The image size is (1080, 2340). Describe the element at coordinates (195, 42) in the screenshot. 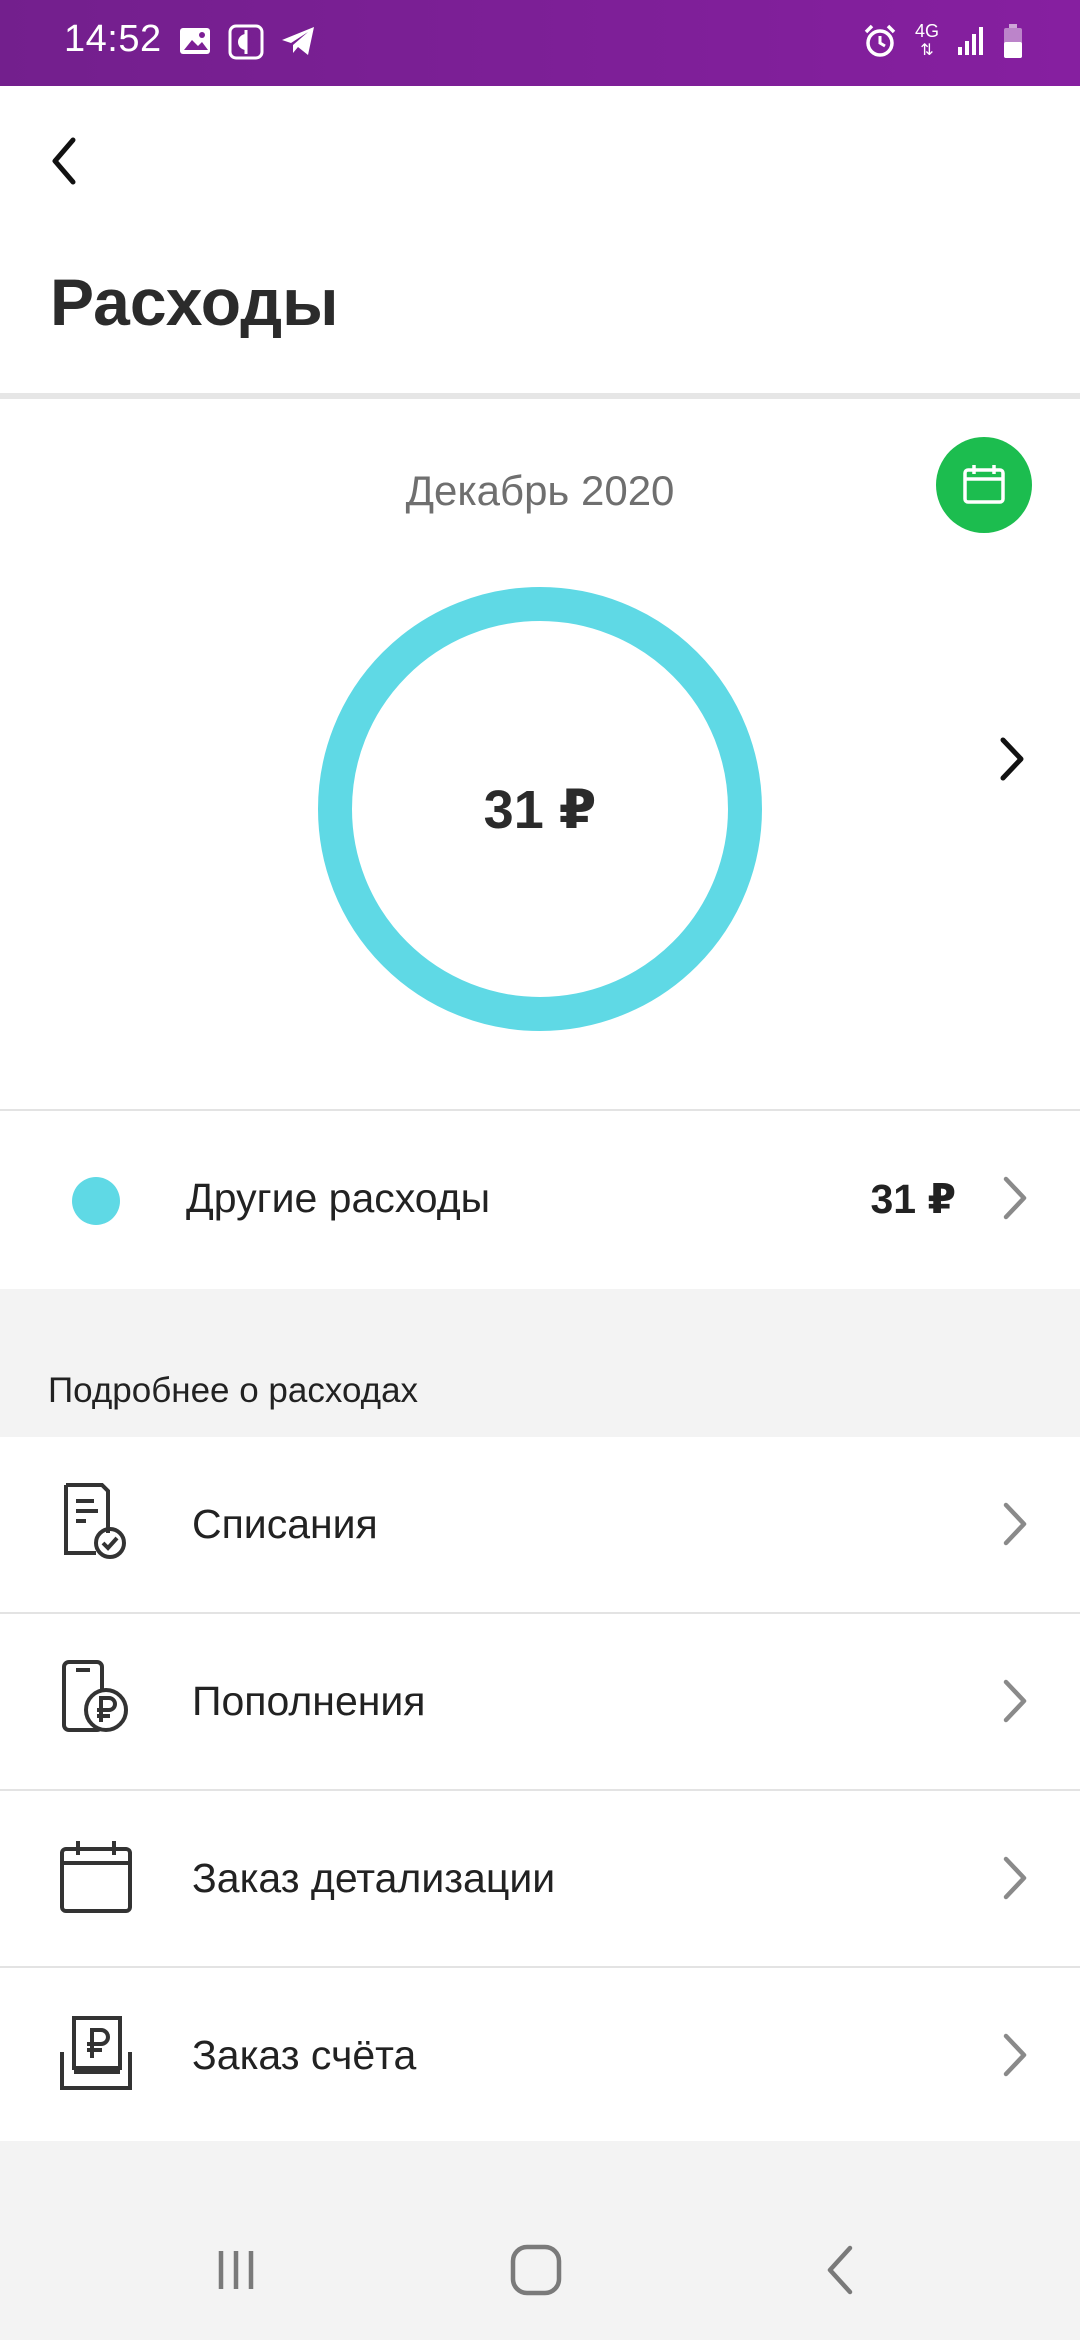

I see `image-icon` at that location.